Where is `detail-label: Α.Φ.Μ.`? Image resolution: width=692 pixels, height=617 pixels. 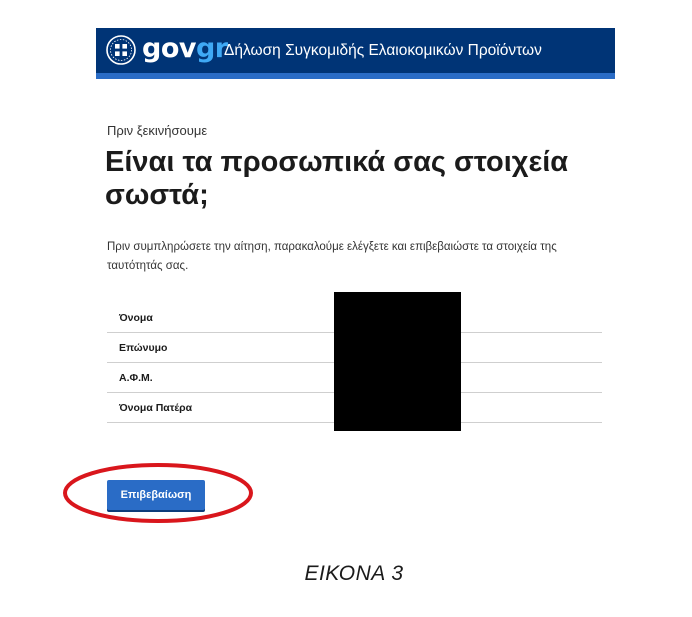
detail-label: Α.Φ.Μ. is located at coordinates (136, 377).